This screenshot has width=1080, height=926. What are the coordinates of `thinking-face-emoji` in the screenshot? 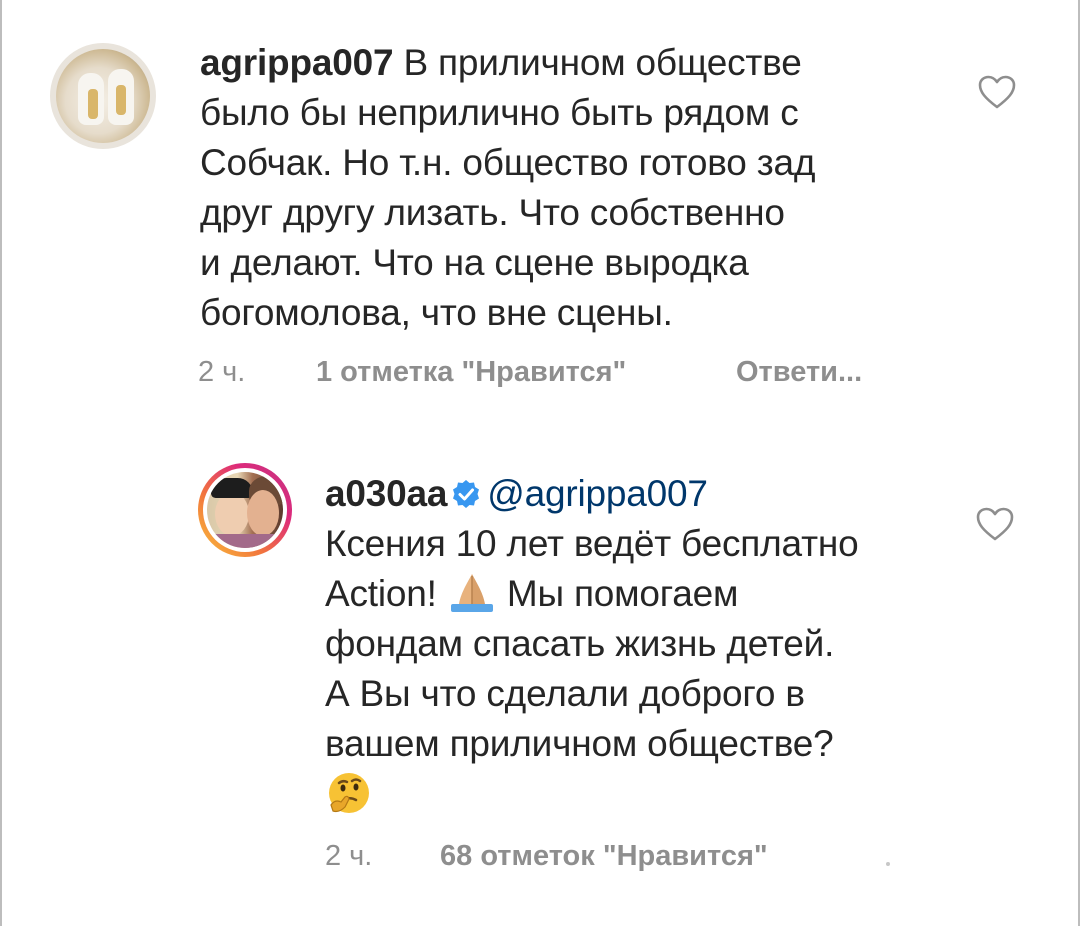 It's located at (349, 793).